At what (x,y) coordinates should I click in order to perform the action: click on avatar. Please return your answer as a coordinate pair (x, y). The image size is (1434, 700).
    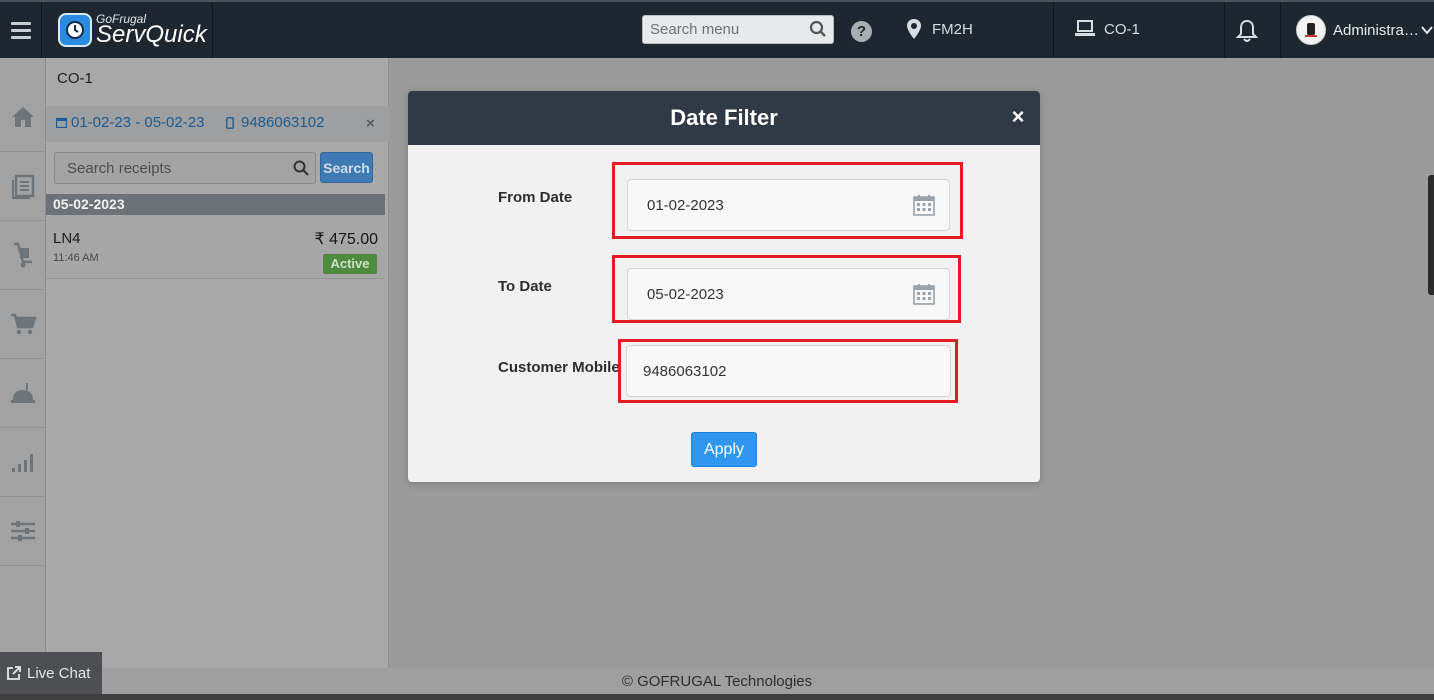
    Looking at the image, I should click on (1311, 30).